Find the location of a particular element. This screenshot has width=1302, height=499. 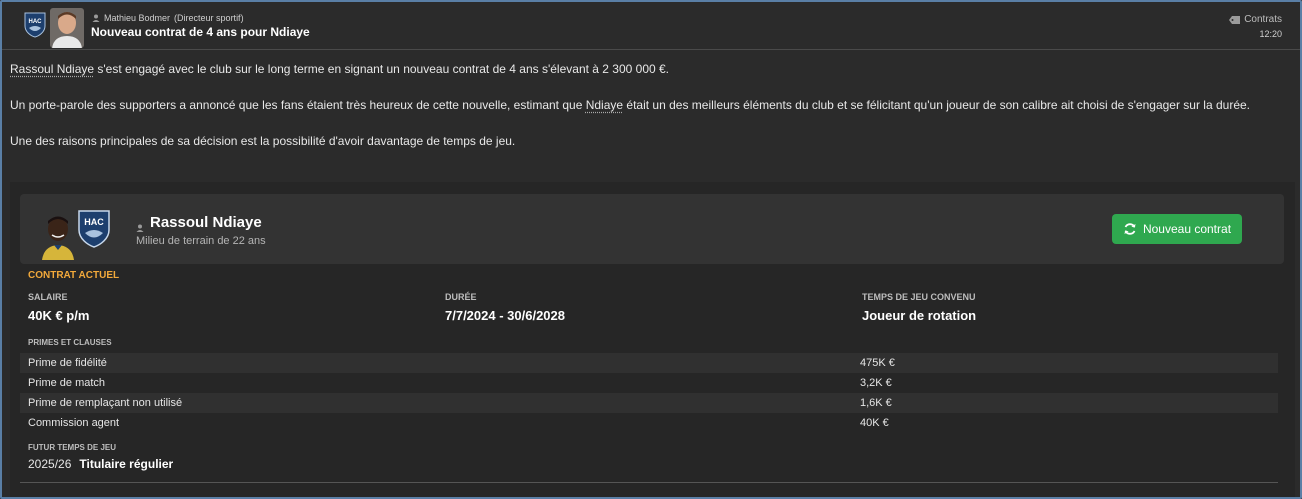

future-playtime-line: 2025/26 Titulaire régulier is located at coordinates (100, 464).